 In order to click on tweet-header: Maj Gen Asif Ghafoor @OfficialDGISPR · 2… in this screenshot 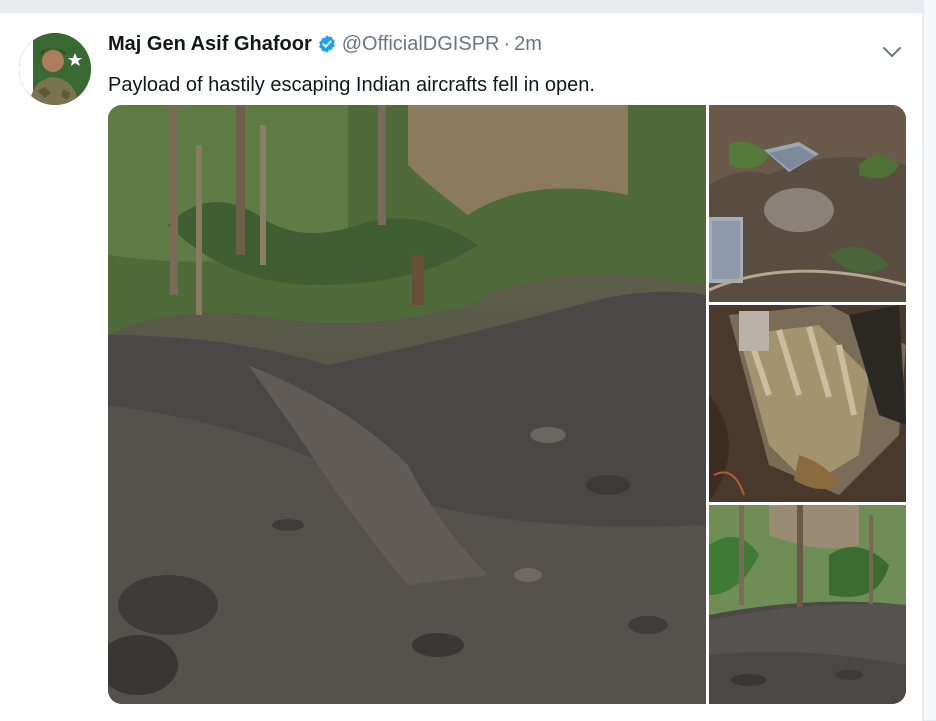, I will do `click(325, 44)`.